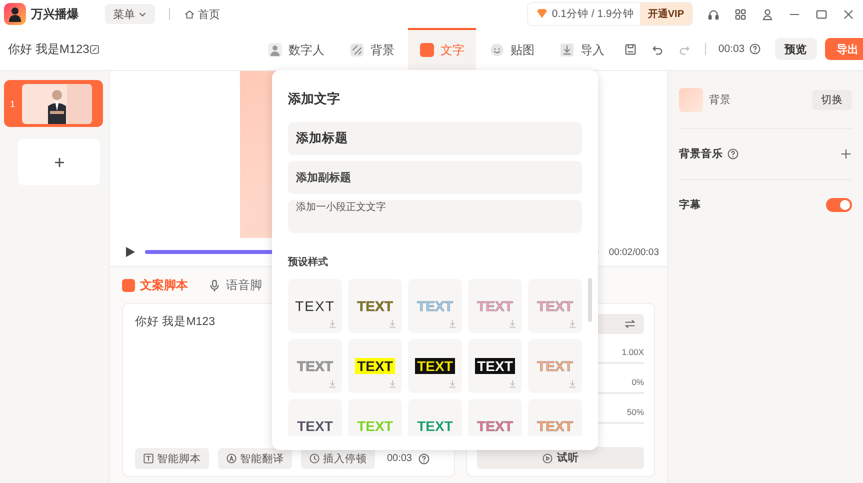 This screenshot has width=863, height=483. What do you see at coordinates (49, 49) in the screenshot?
I see `project-name: 你好 我是M123` at bounding box center [49, 49].